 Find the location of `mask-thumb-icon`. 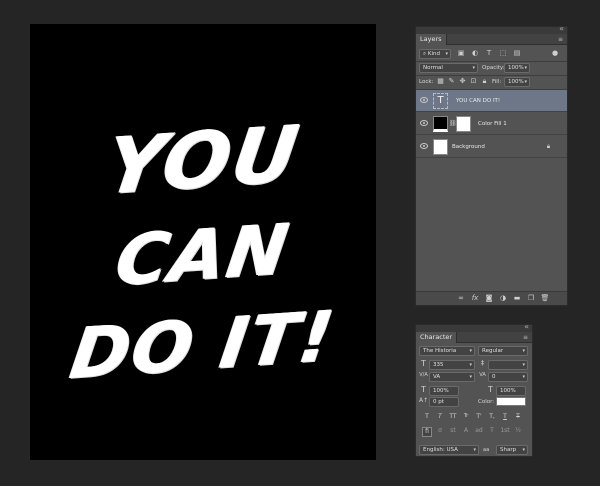

mask-thumb-icon is located at coordinates (463, 124).